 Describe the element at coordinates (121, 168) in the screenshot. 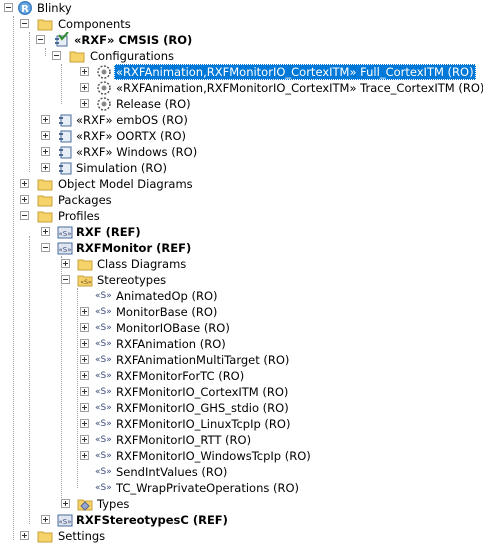

I see `tree-label: Simulation (RO)` at that location.